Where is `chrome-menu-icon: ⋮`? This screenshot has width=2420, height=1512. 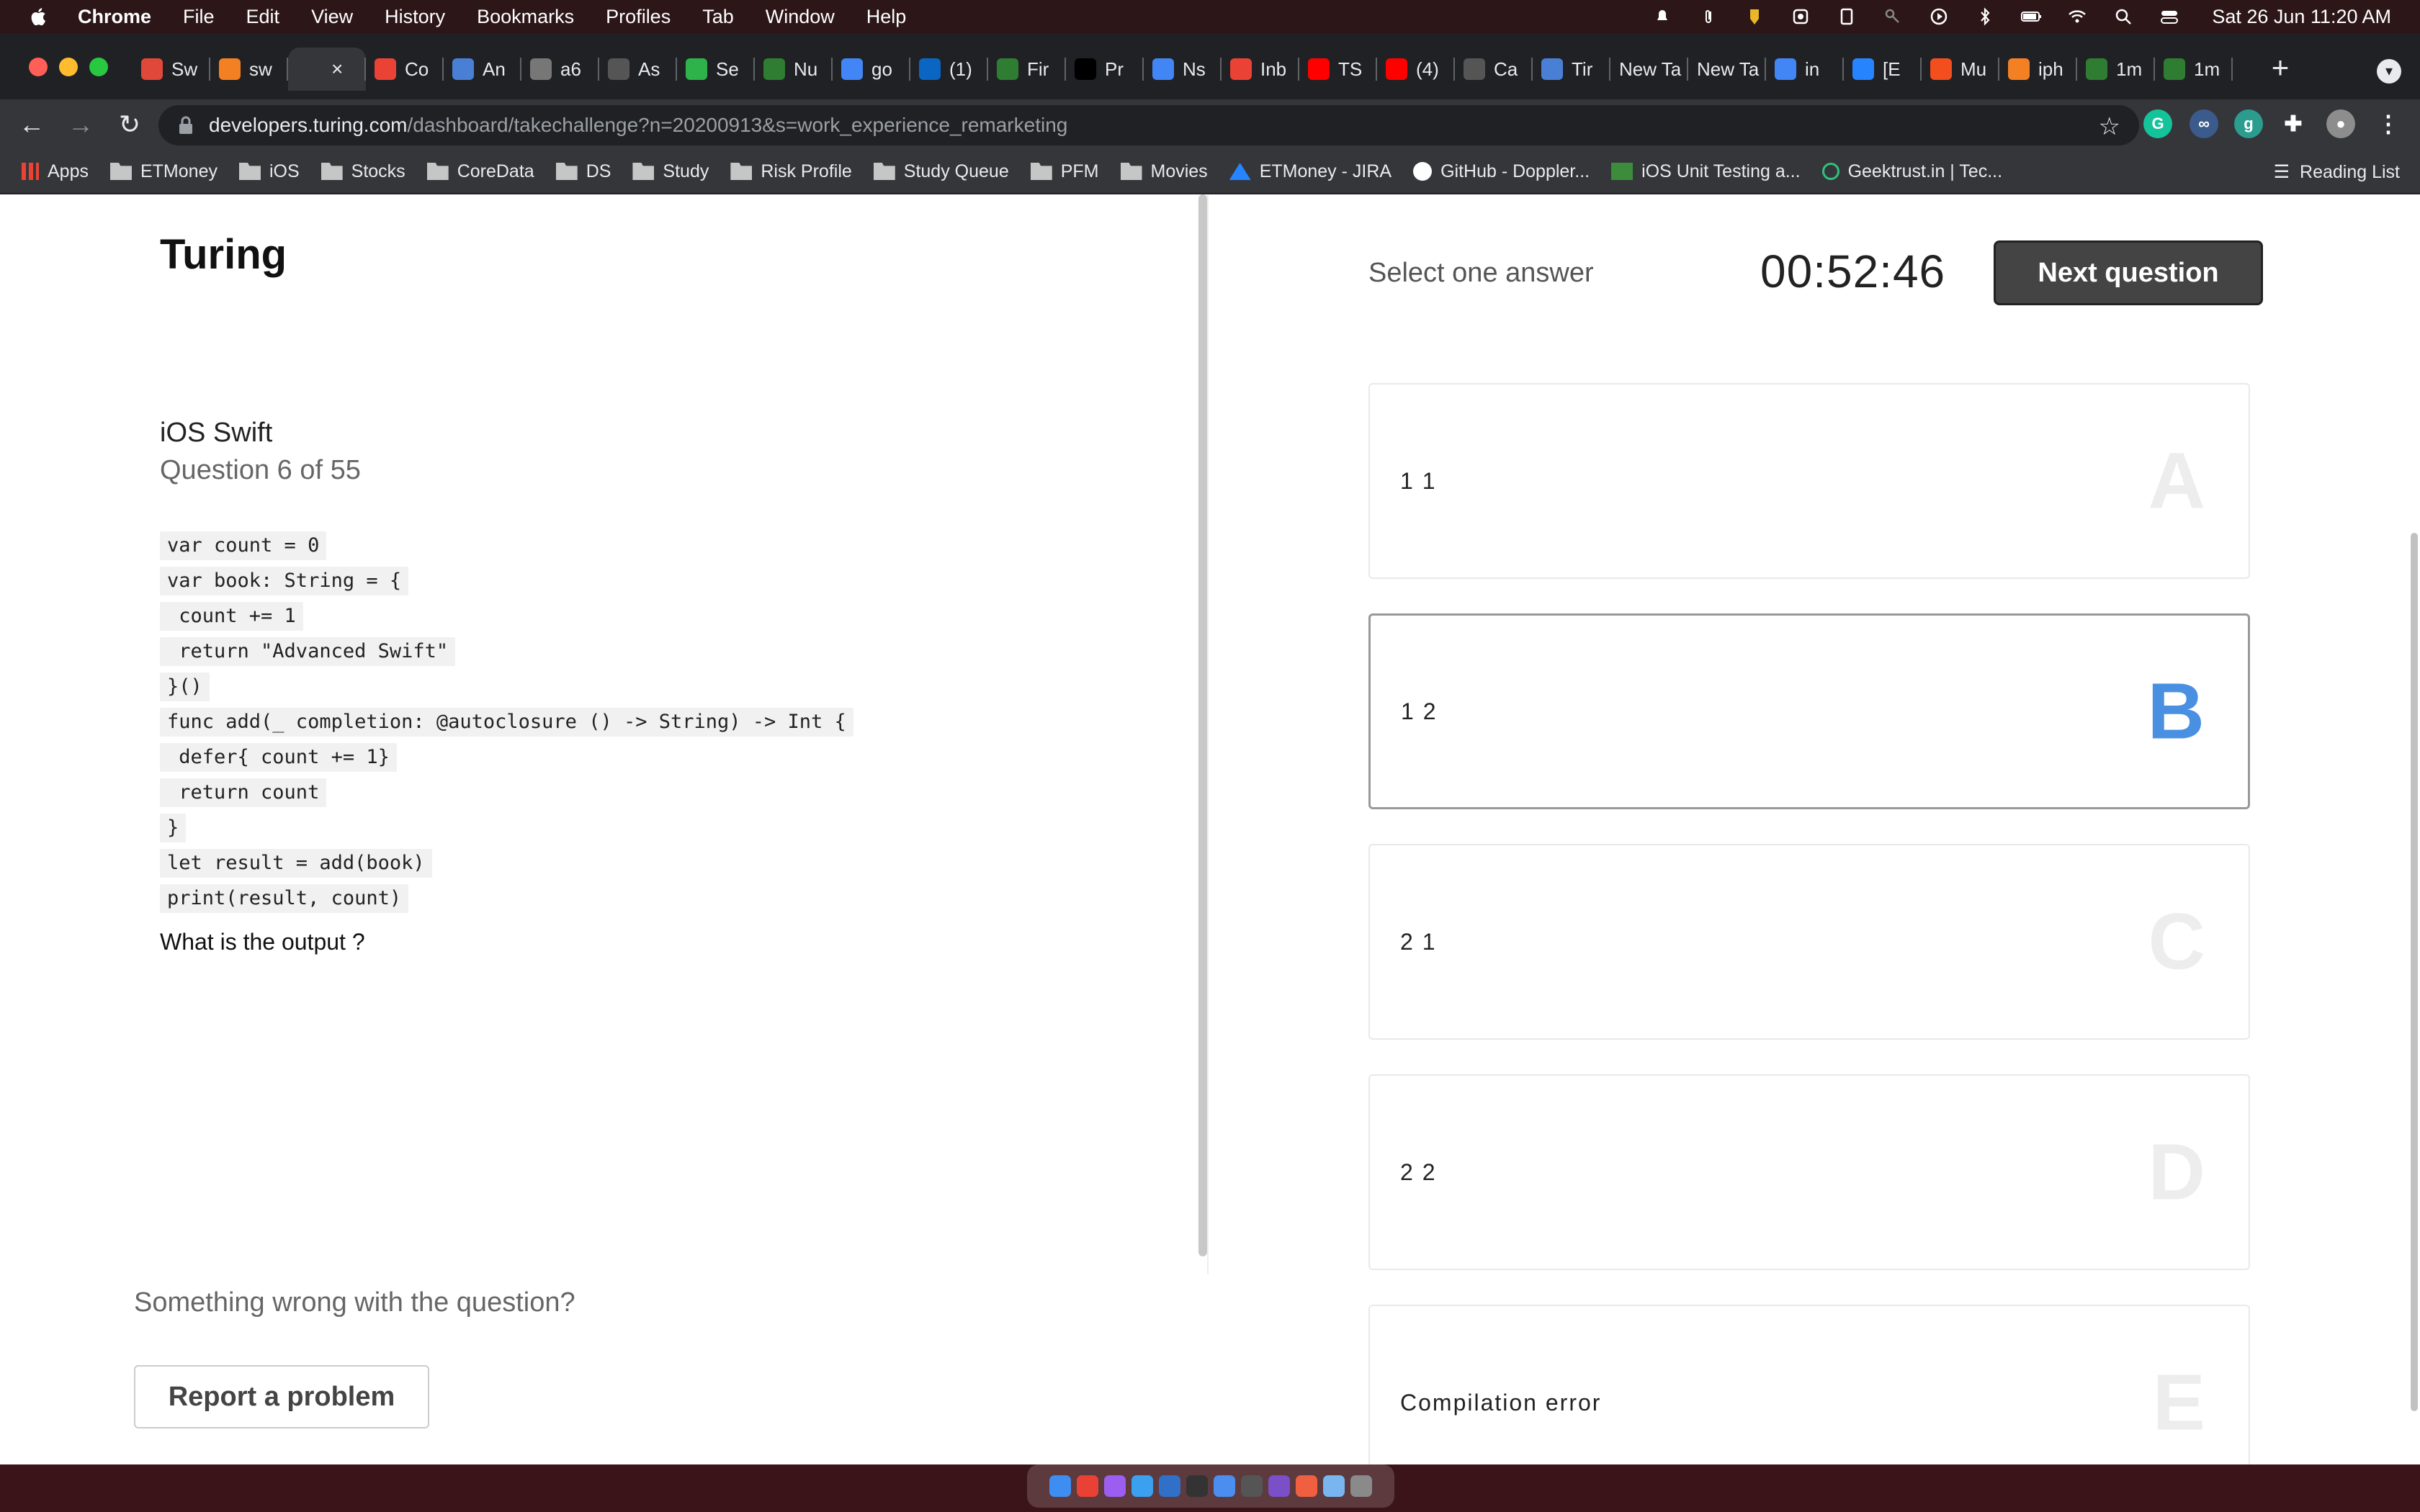
chrome-menu-icon: ⋮ is located at coordinates (2388, 123).